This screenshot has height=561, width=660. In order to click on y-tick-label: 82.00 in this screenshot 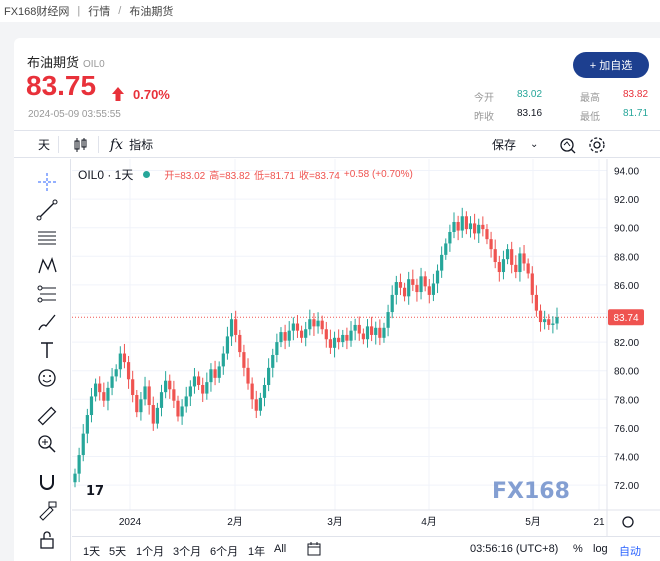, I will do `click(626, 343)`.